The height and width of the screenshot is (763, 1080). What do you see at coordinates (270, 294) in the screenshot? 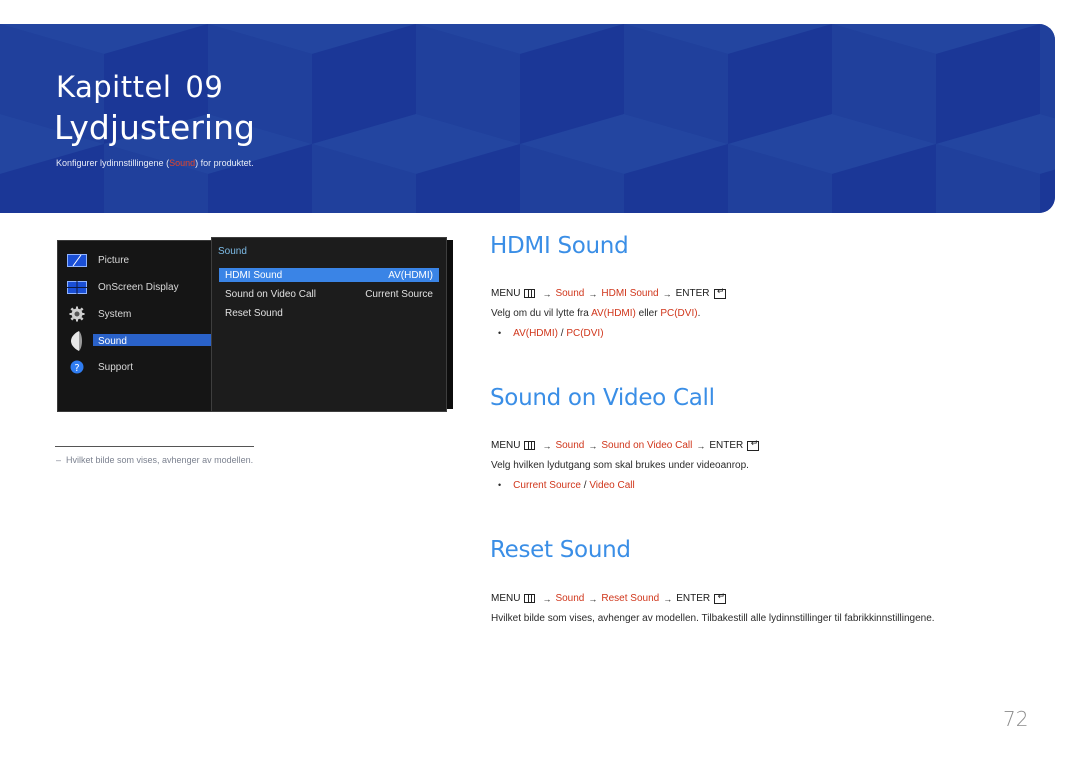
I see `submenu-item-label: Sound on Video Call` at bounding box center [270, 294].